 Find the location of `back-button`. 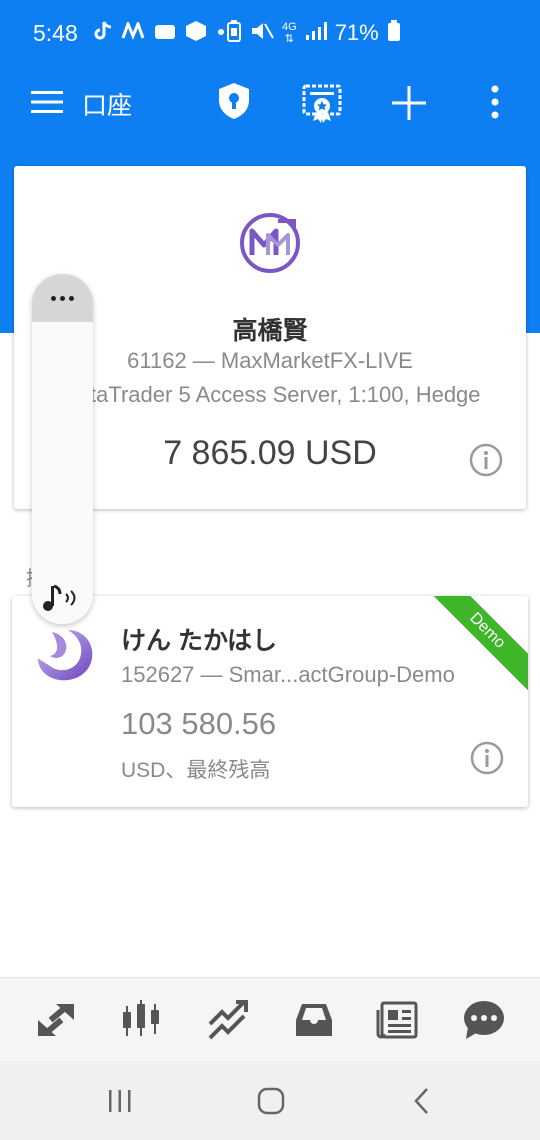

back-button is located at coordinates (422, 1101).